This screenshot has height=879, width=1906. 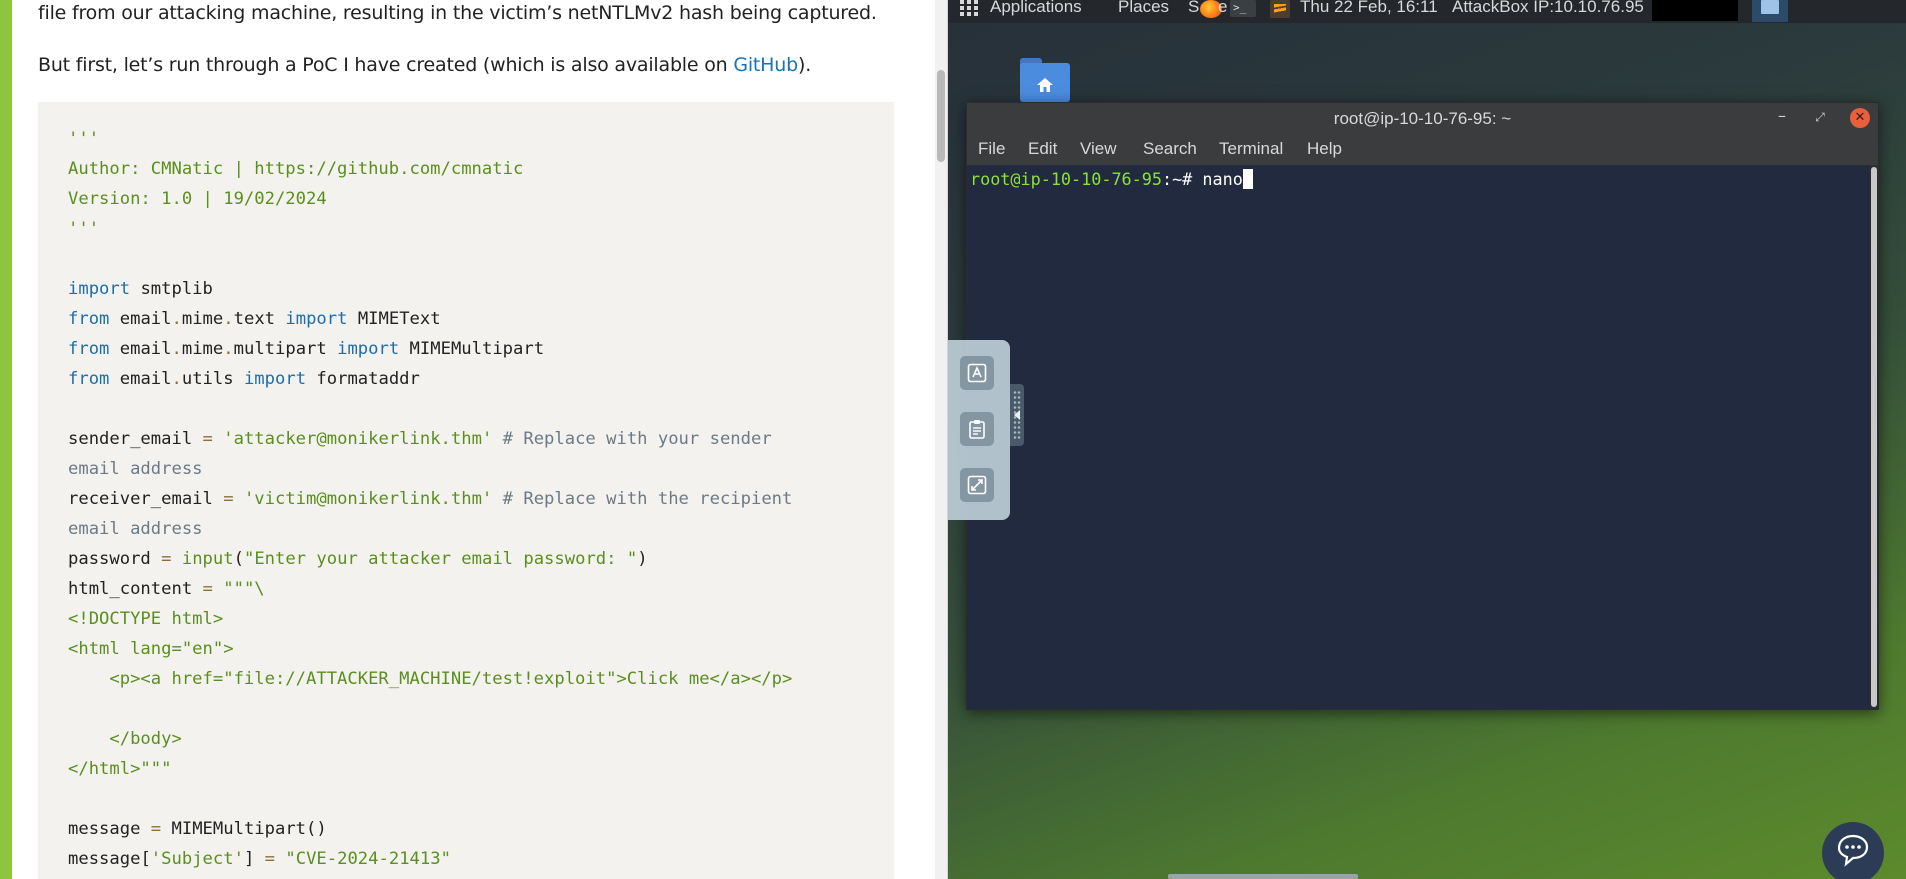 I want to click on code-token: </html>""", so click(x=120, y=769).